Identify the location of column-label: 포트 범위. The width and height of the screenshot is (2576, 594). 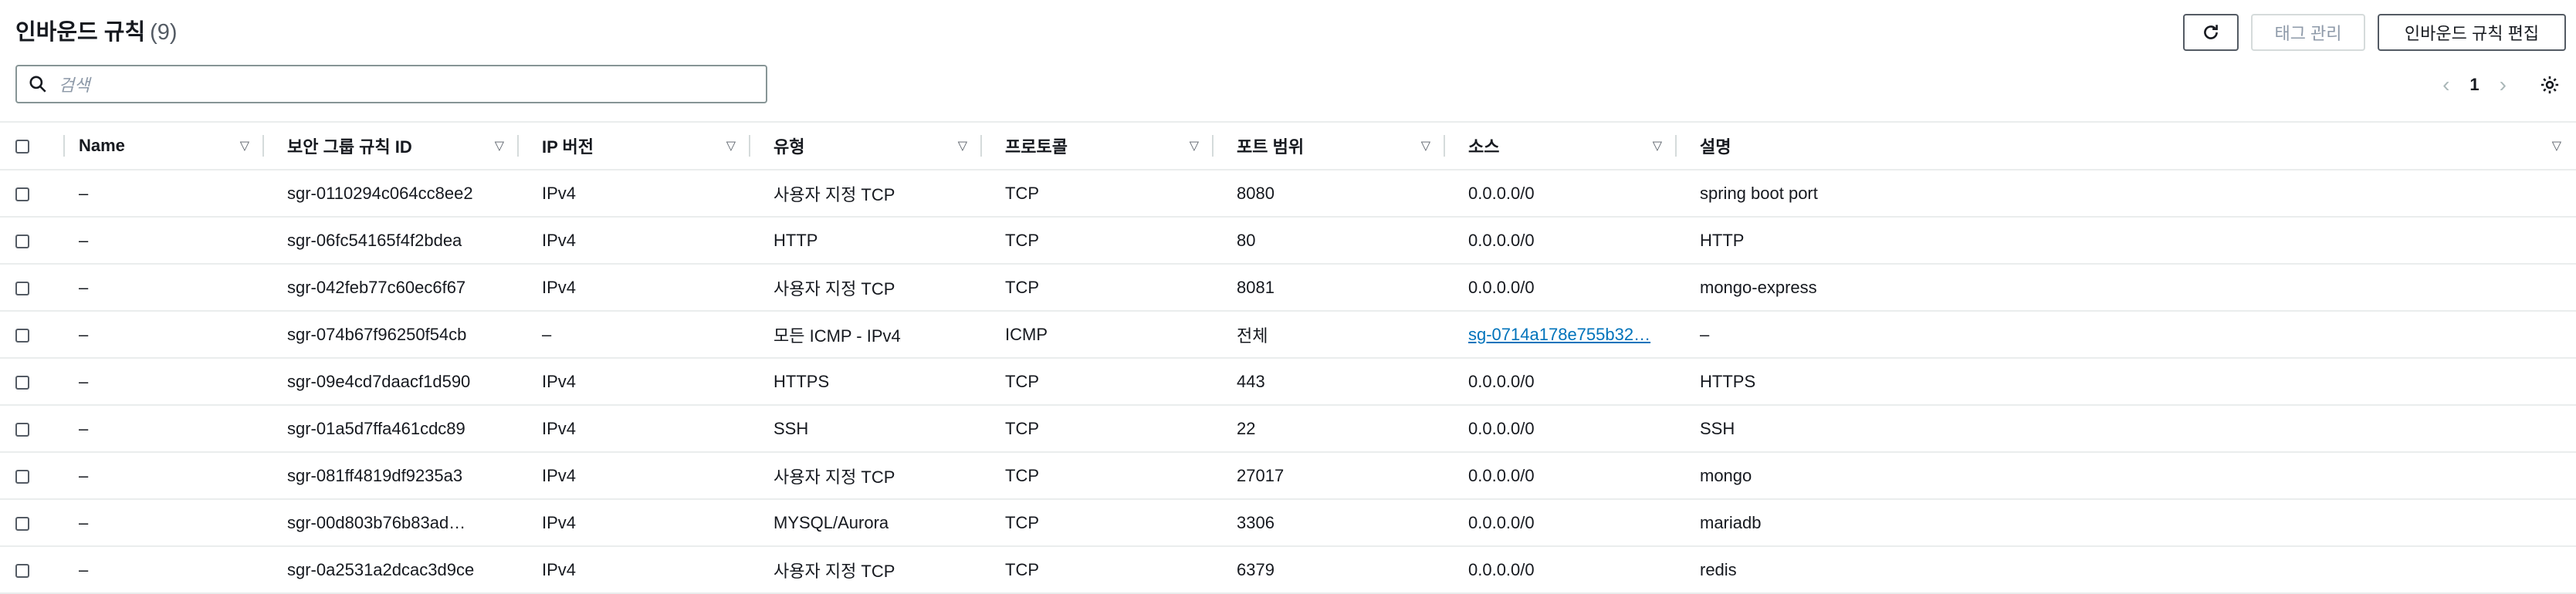
(1271, 147).